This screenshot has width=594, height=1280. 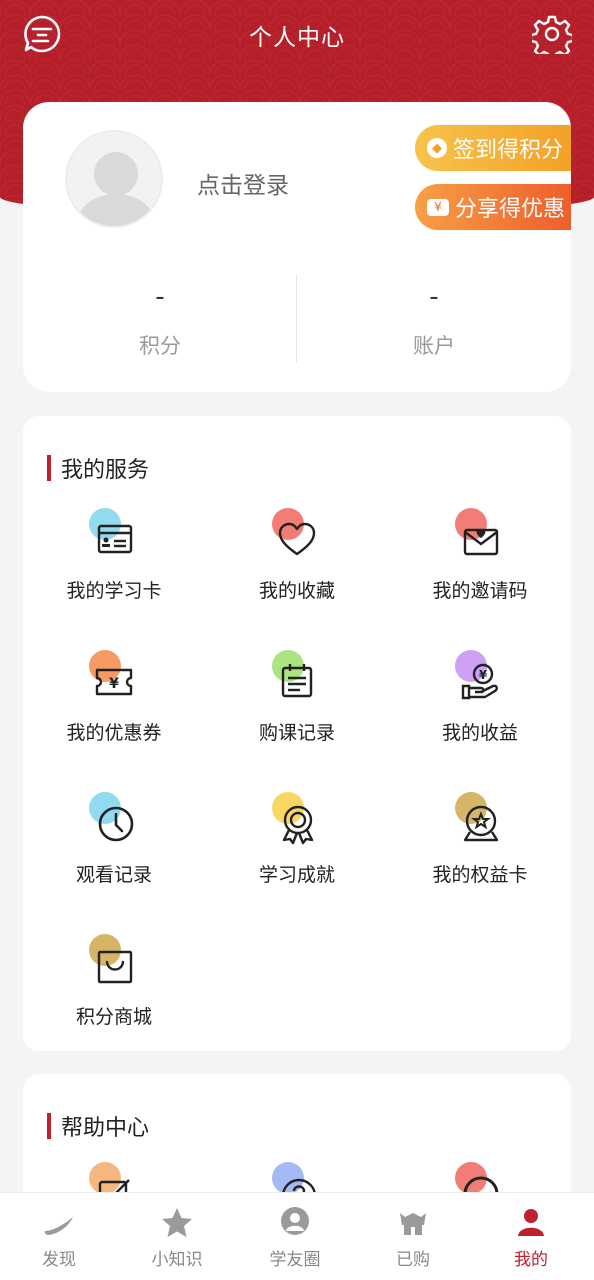 What do you see at coordinates (114, 555) in the screenshot?
I see `service-study-card: 我的学习卡` at bounding box center [114, 555].